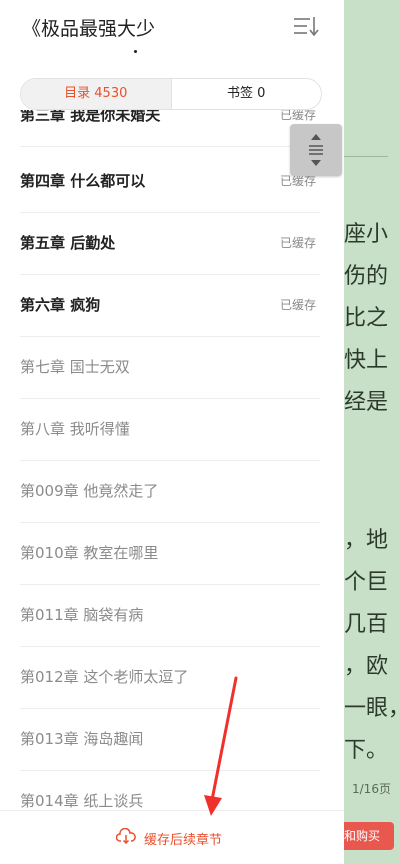 The image size is (400, 864). I want to click on page-indicator: 1/16页, so click(371, 789).